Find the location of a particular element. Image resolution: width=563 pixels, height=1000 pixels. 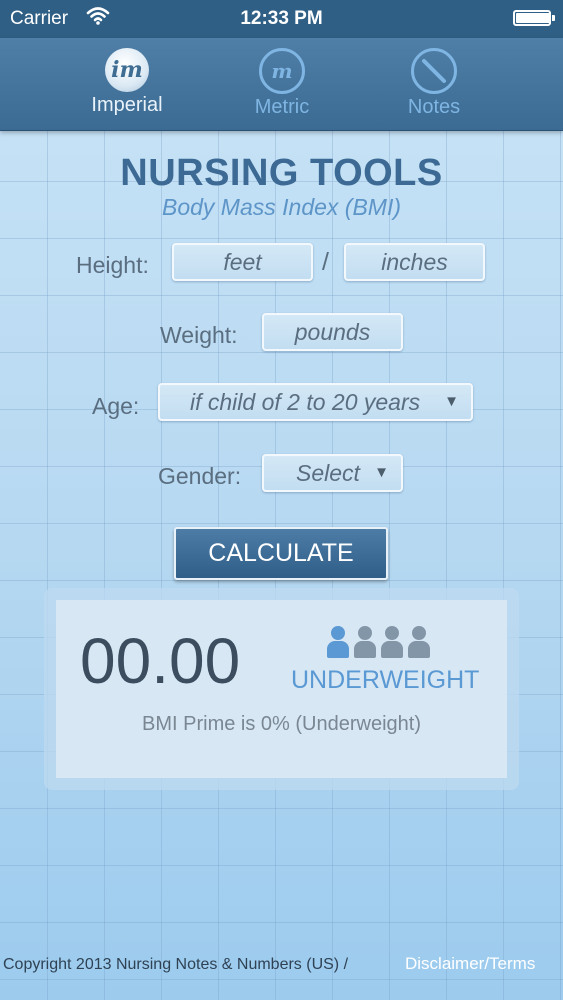

tab-imperial: im Imperial is located at coordinates (127, 88).